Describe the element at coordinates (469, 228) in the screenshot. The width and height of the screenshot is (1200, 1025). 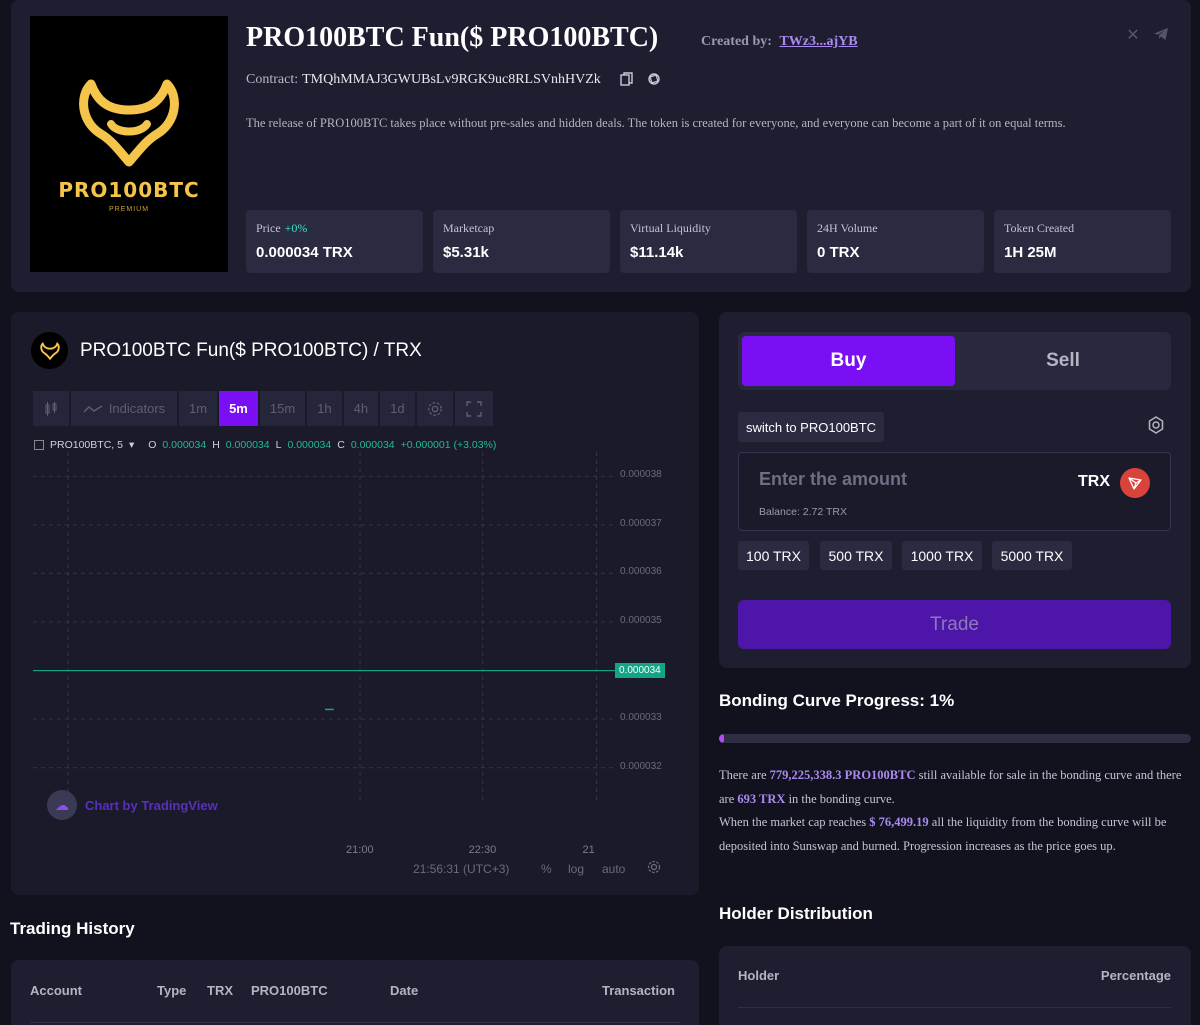
I see `stat-label: Marketcap` at that location.